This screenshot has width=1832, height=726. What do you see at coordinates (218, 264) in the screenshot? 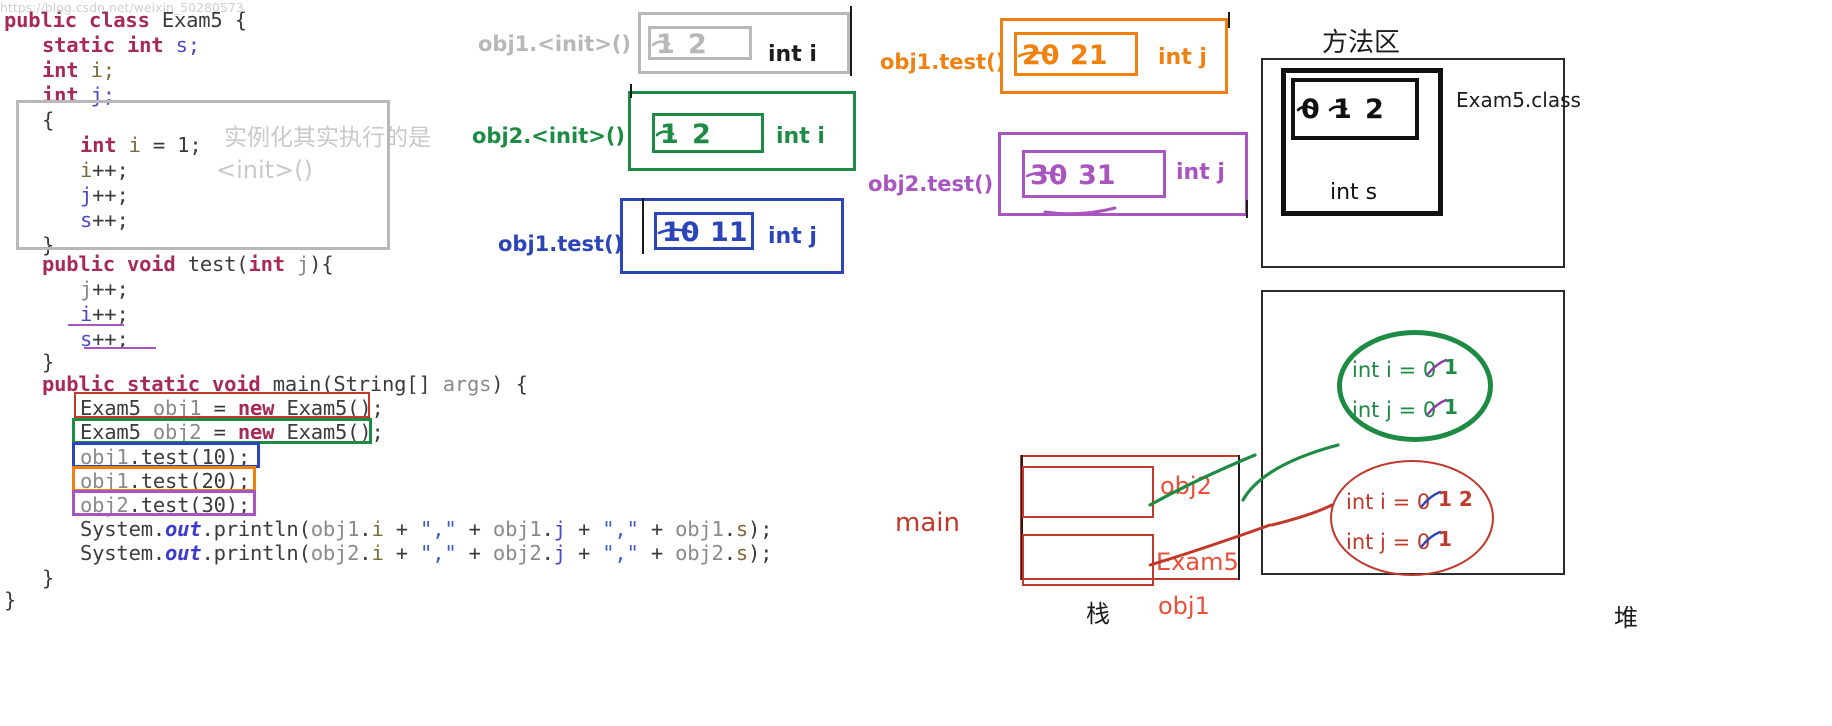
I see `code-token: test(` at bounding box center [218, 264].